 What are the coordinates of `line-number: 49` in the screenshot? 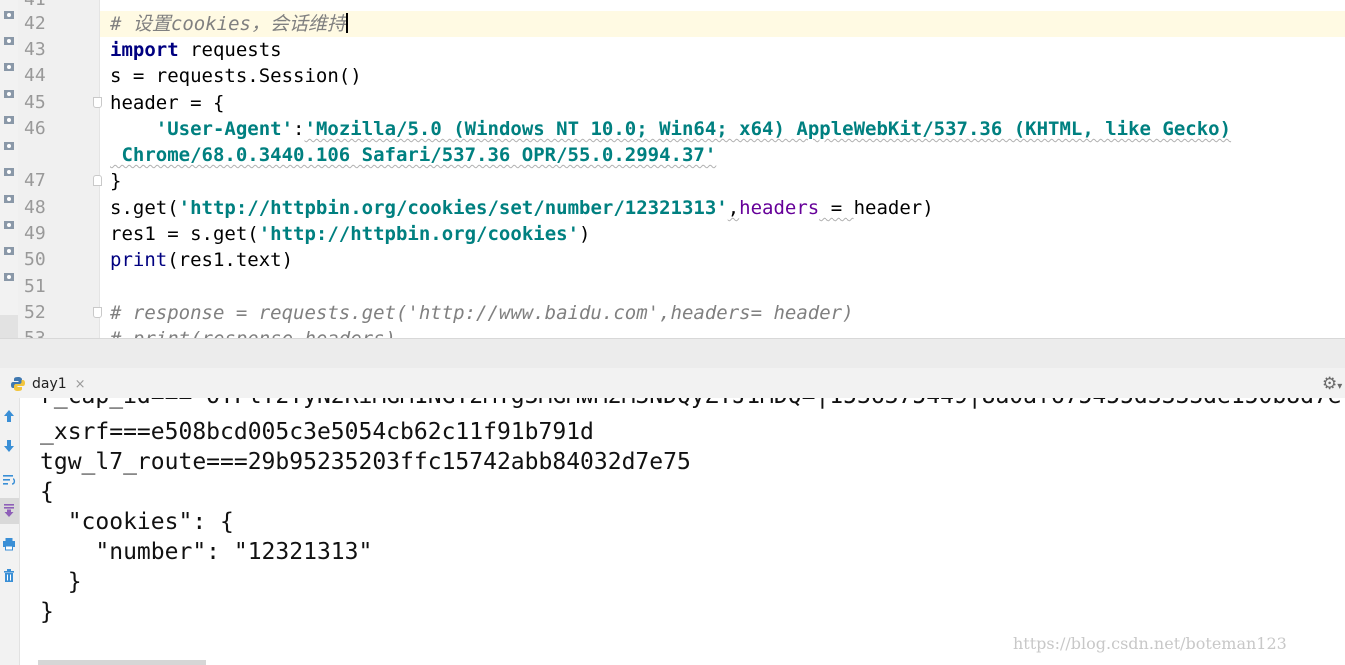 It's located at (35, 233).